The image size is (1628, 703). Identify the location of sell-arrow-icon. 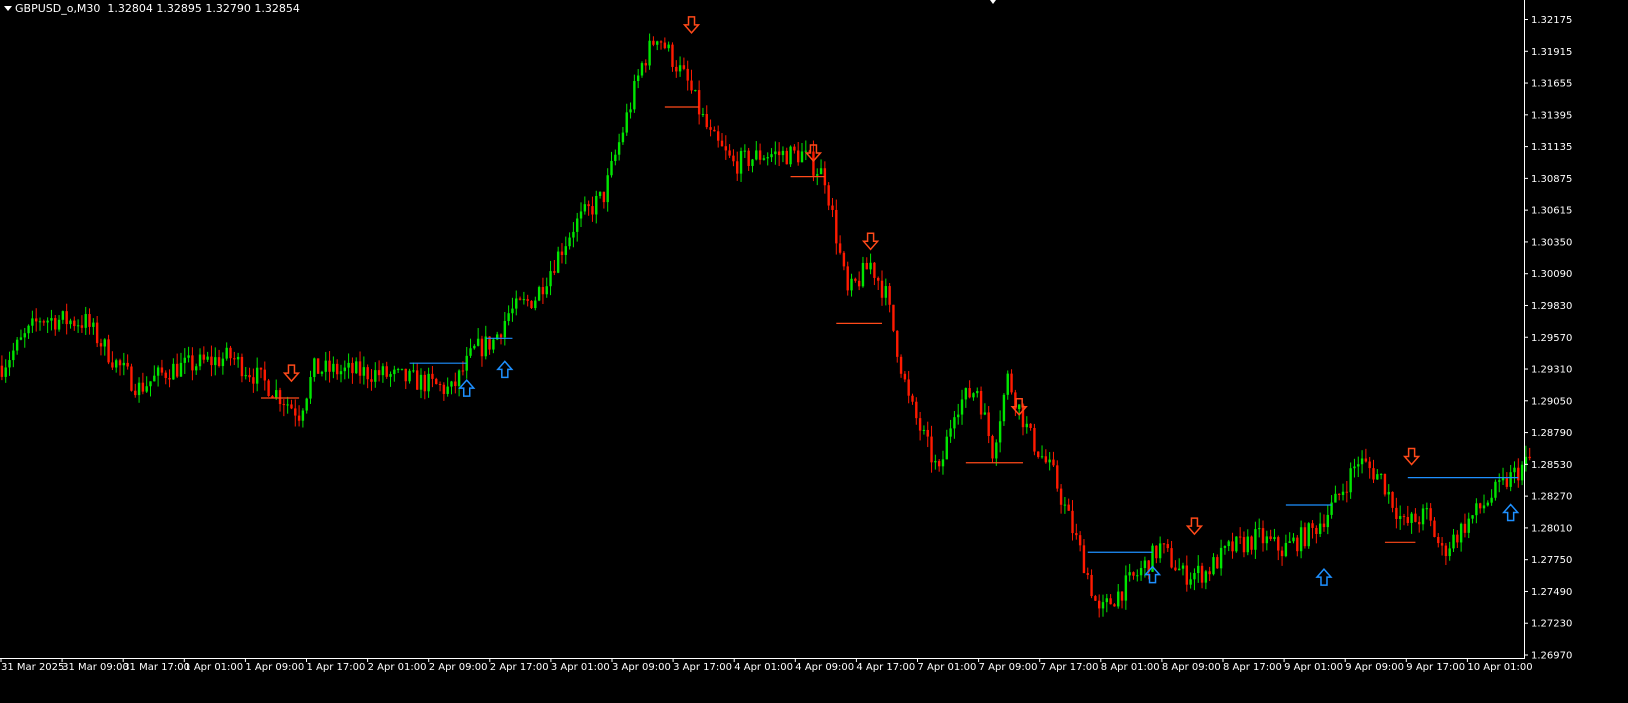
(1411, 456).